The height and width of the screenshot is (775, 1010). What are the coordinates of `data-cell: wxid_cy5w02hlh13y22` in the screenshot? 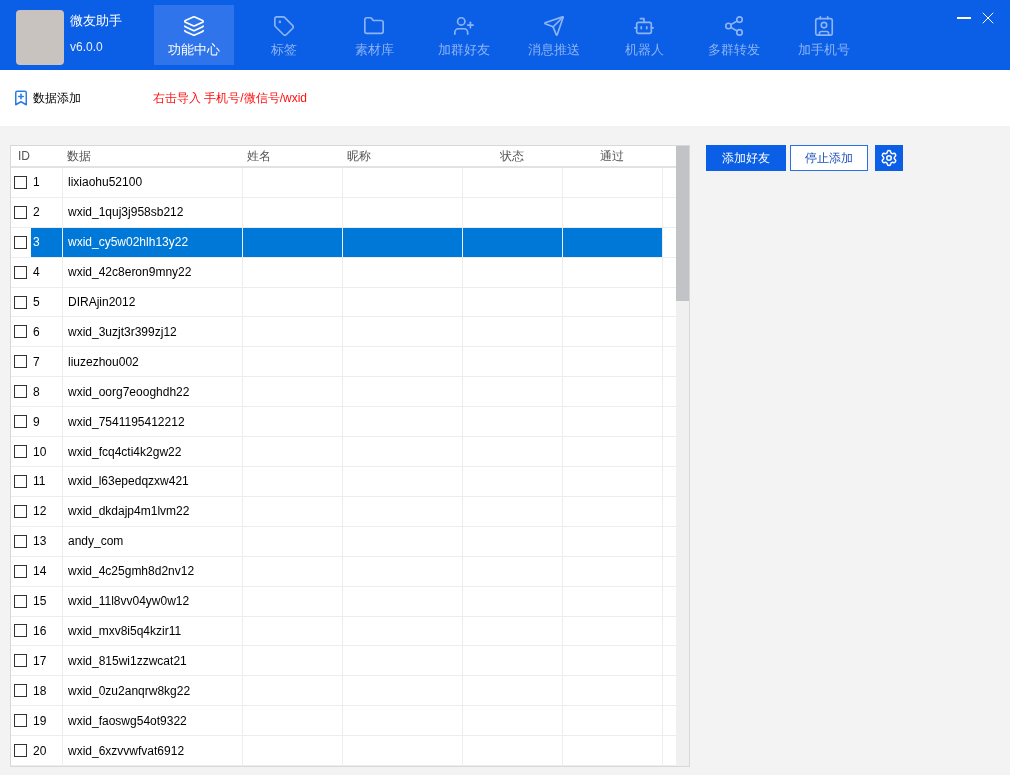 It's located at (152, 242).